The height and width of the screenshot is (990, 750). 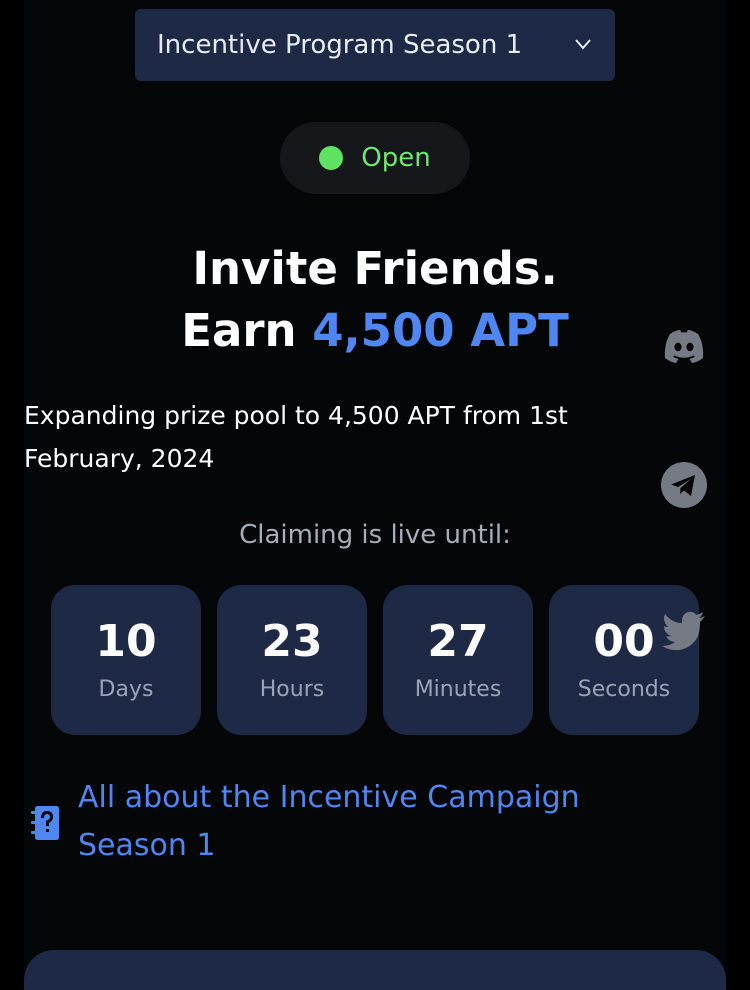 I want to click on status-label: Open, so click(x=396, y=158).